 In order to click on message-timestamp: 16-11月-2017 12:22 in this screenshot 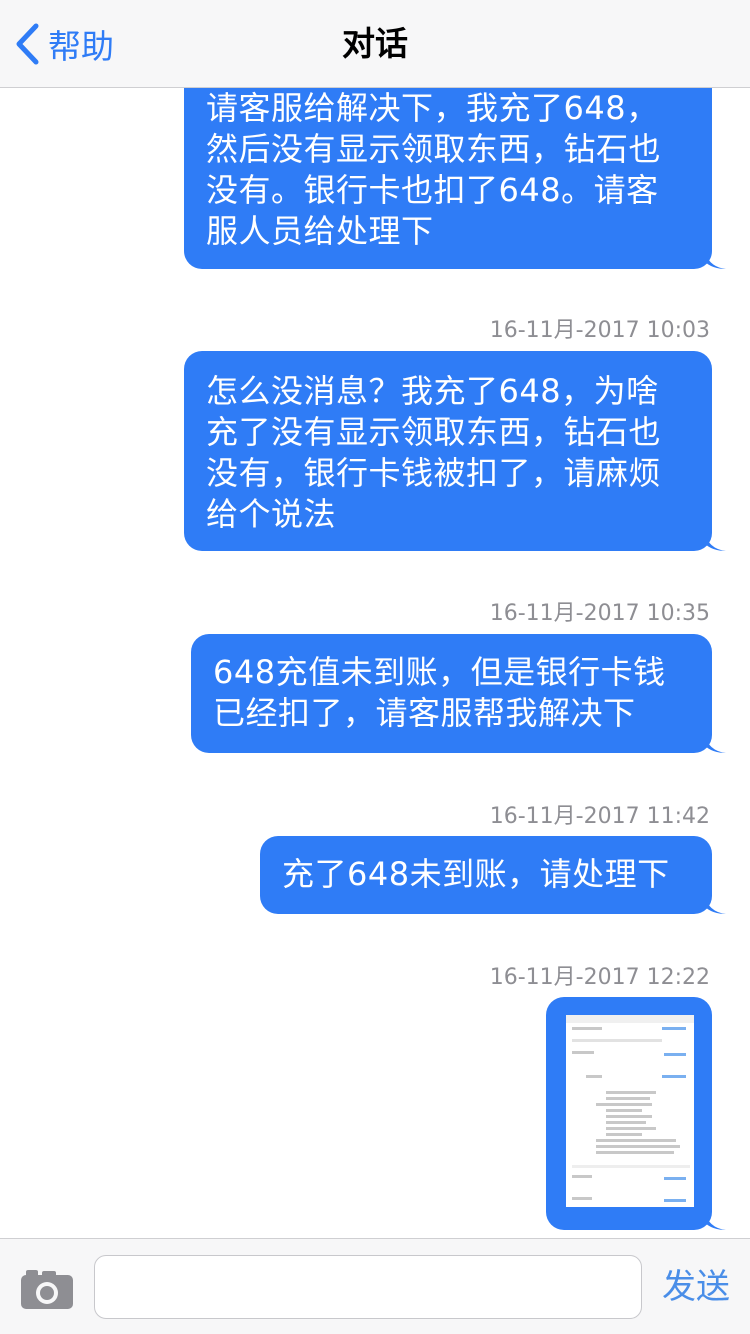, I will do `click(599, 977)`.